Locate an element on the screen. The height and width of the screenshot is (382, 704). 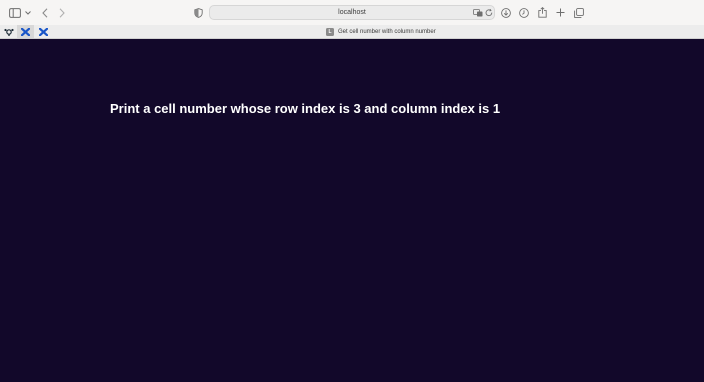
tab-title: Get cell number with column number is located at coordinates (387, 32).